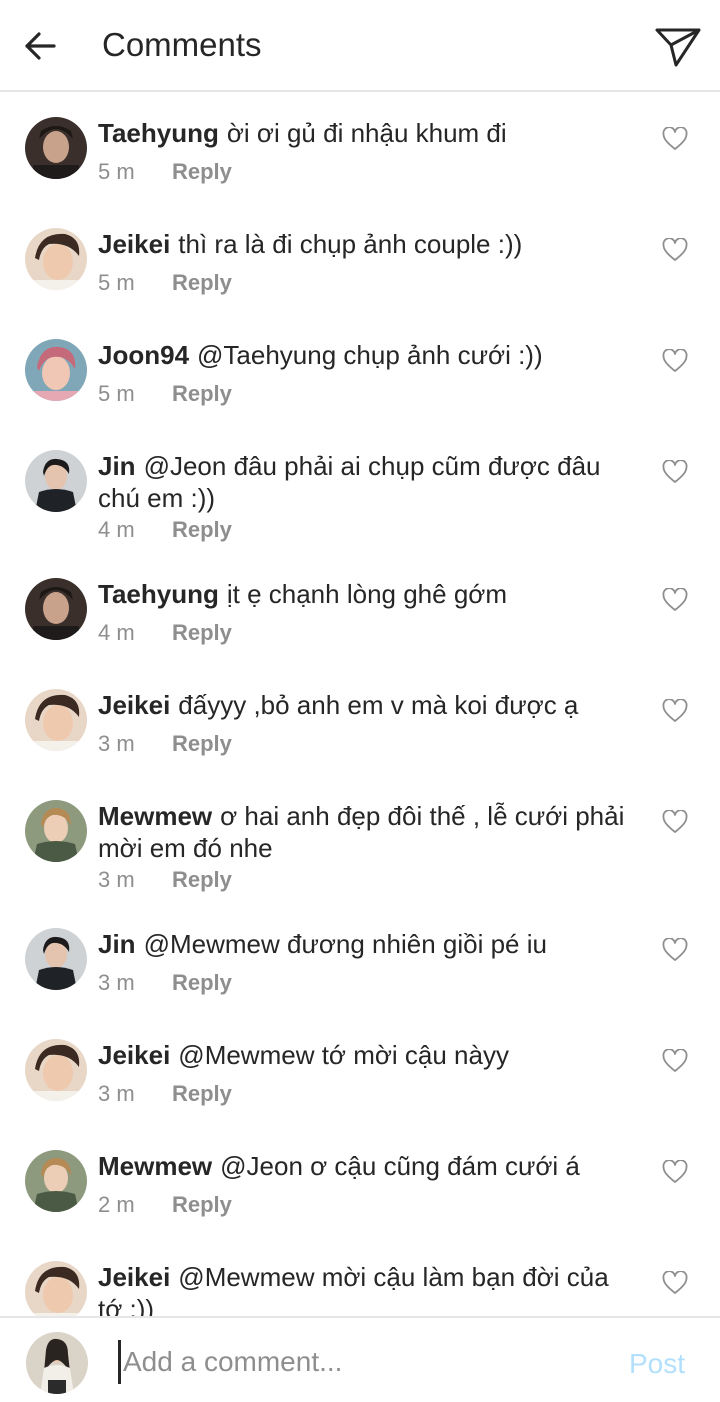 The image size is (720, 1402). I want to click on comment-body: @Mewmew đương nhiên giồi pé iu, so click(345, 944).